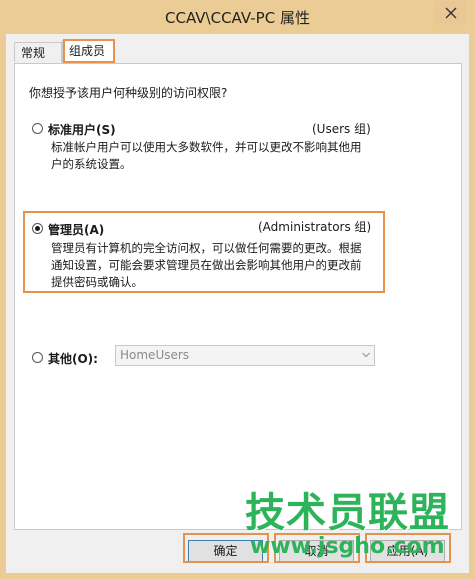 The height and width of the screenshot is (579, 475). What do you see at coordinates (38, 52) in the screenshot?
I see `tab-general: 常规` at bounding box center [38, 52].